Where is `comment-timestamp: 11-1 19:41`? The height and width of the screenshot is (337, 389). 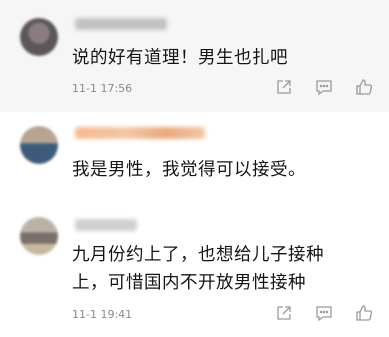 comment-timestamp: 11-1 19:41 is located at coordinates (102, 314).